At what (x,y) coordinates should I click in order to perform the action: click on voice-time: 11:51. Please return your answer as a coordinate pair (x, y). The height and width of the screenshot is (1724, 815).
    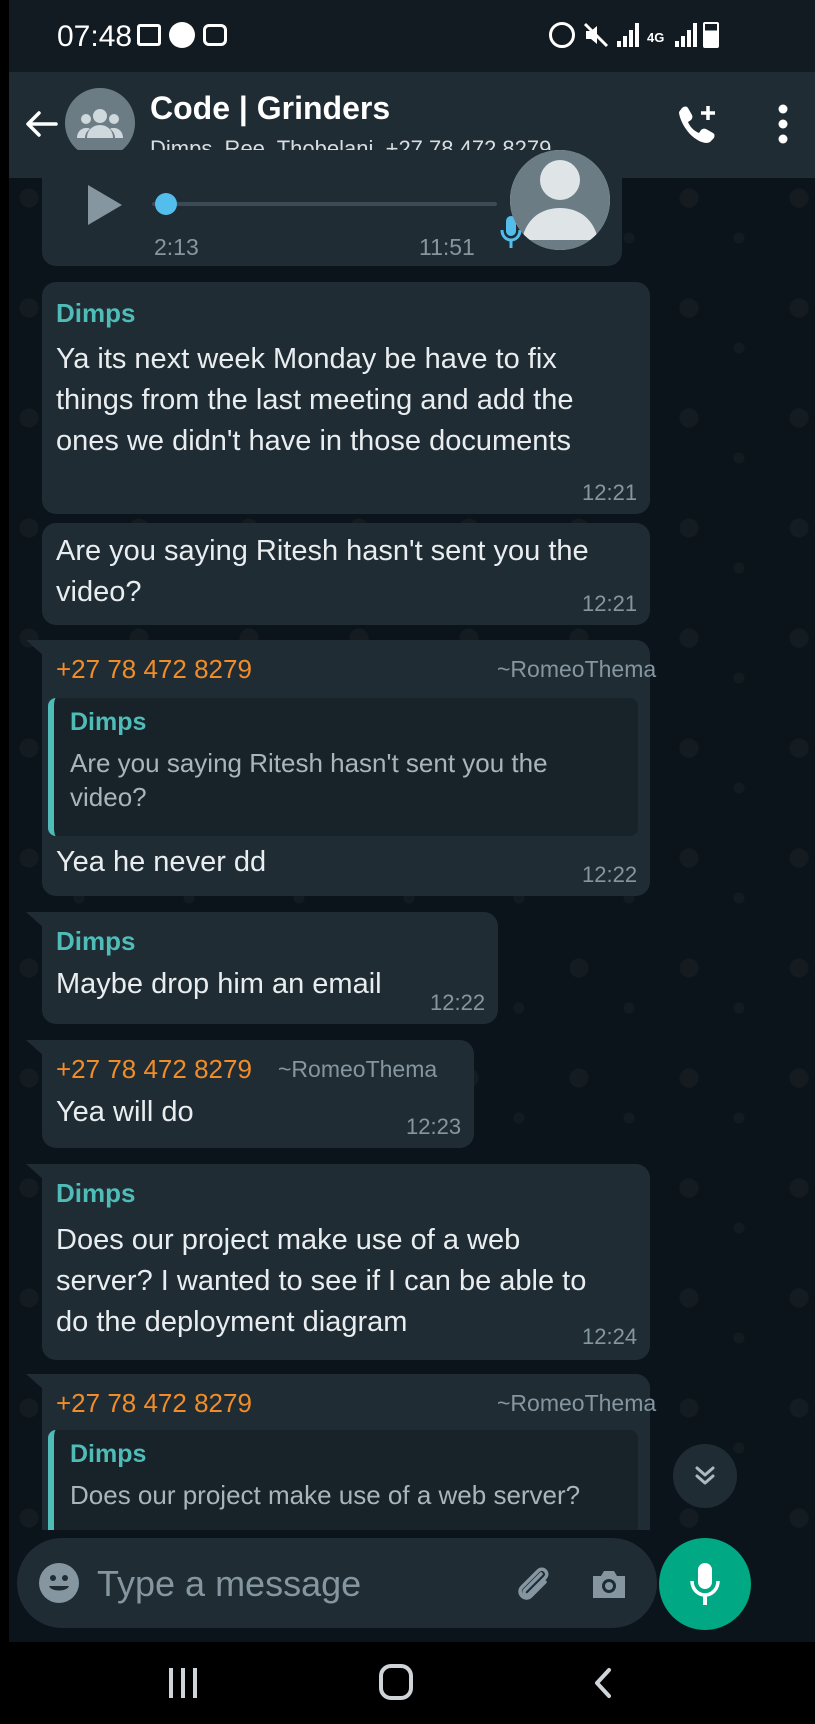
    Looking at the image, I should click on (447, 247).